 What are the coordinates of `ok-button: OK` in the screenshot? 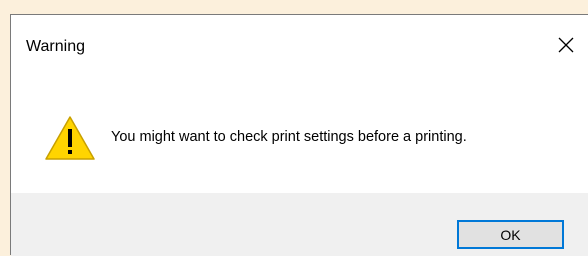 It's located at (510, 234).